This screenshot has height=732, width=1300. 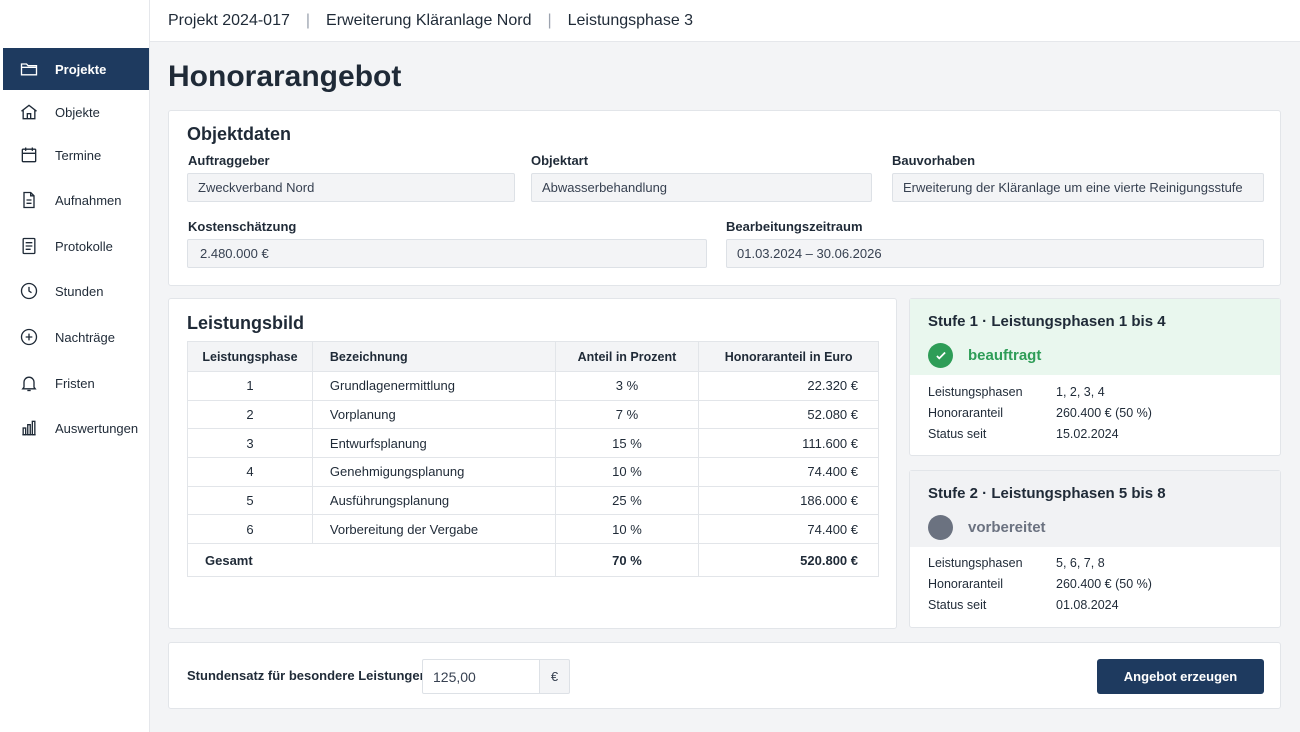 What do you see at coordinates (29, 200) in the screenshot?
I see `document-icon` at bounding box center [29, 200].